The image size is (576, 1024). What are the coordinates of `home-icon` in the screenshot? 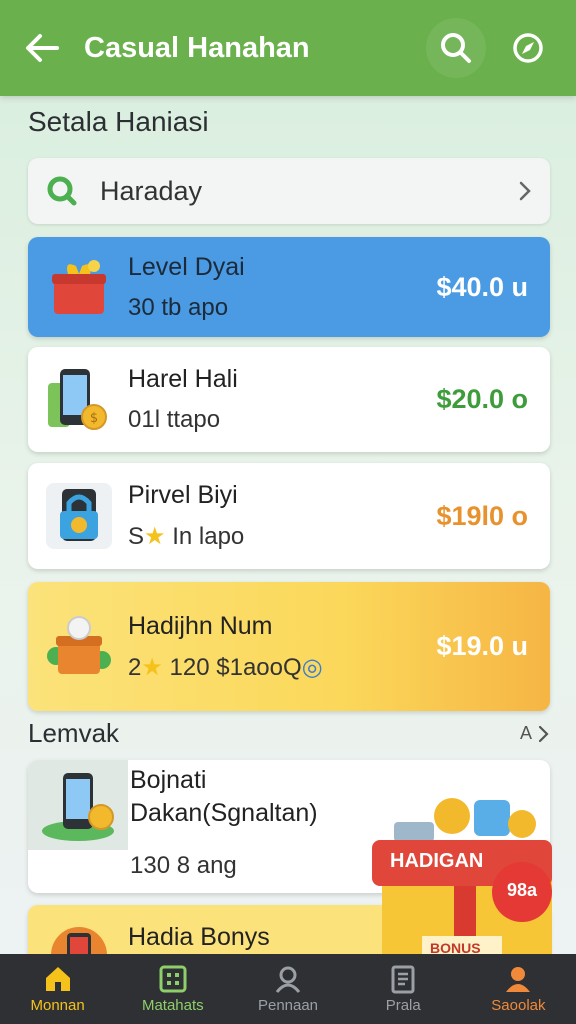 It's located at (57, 979).